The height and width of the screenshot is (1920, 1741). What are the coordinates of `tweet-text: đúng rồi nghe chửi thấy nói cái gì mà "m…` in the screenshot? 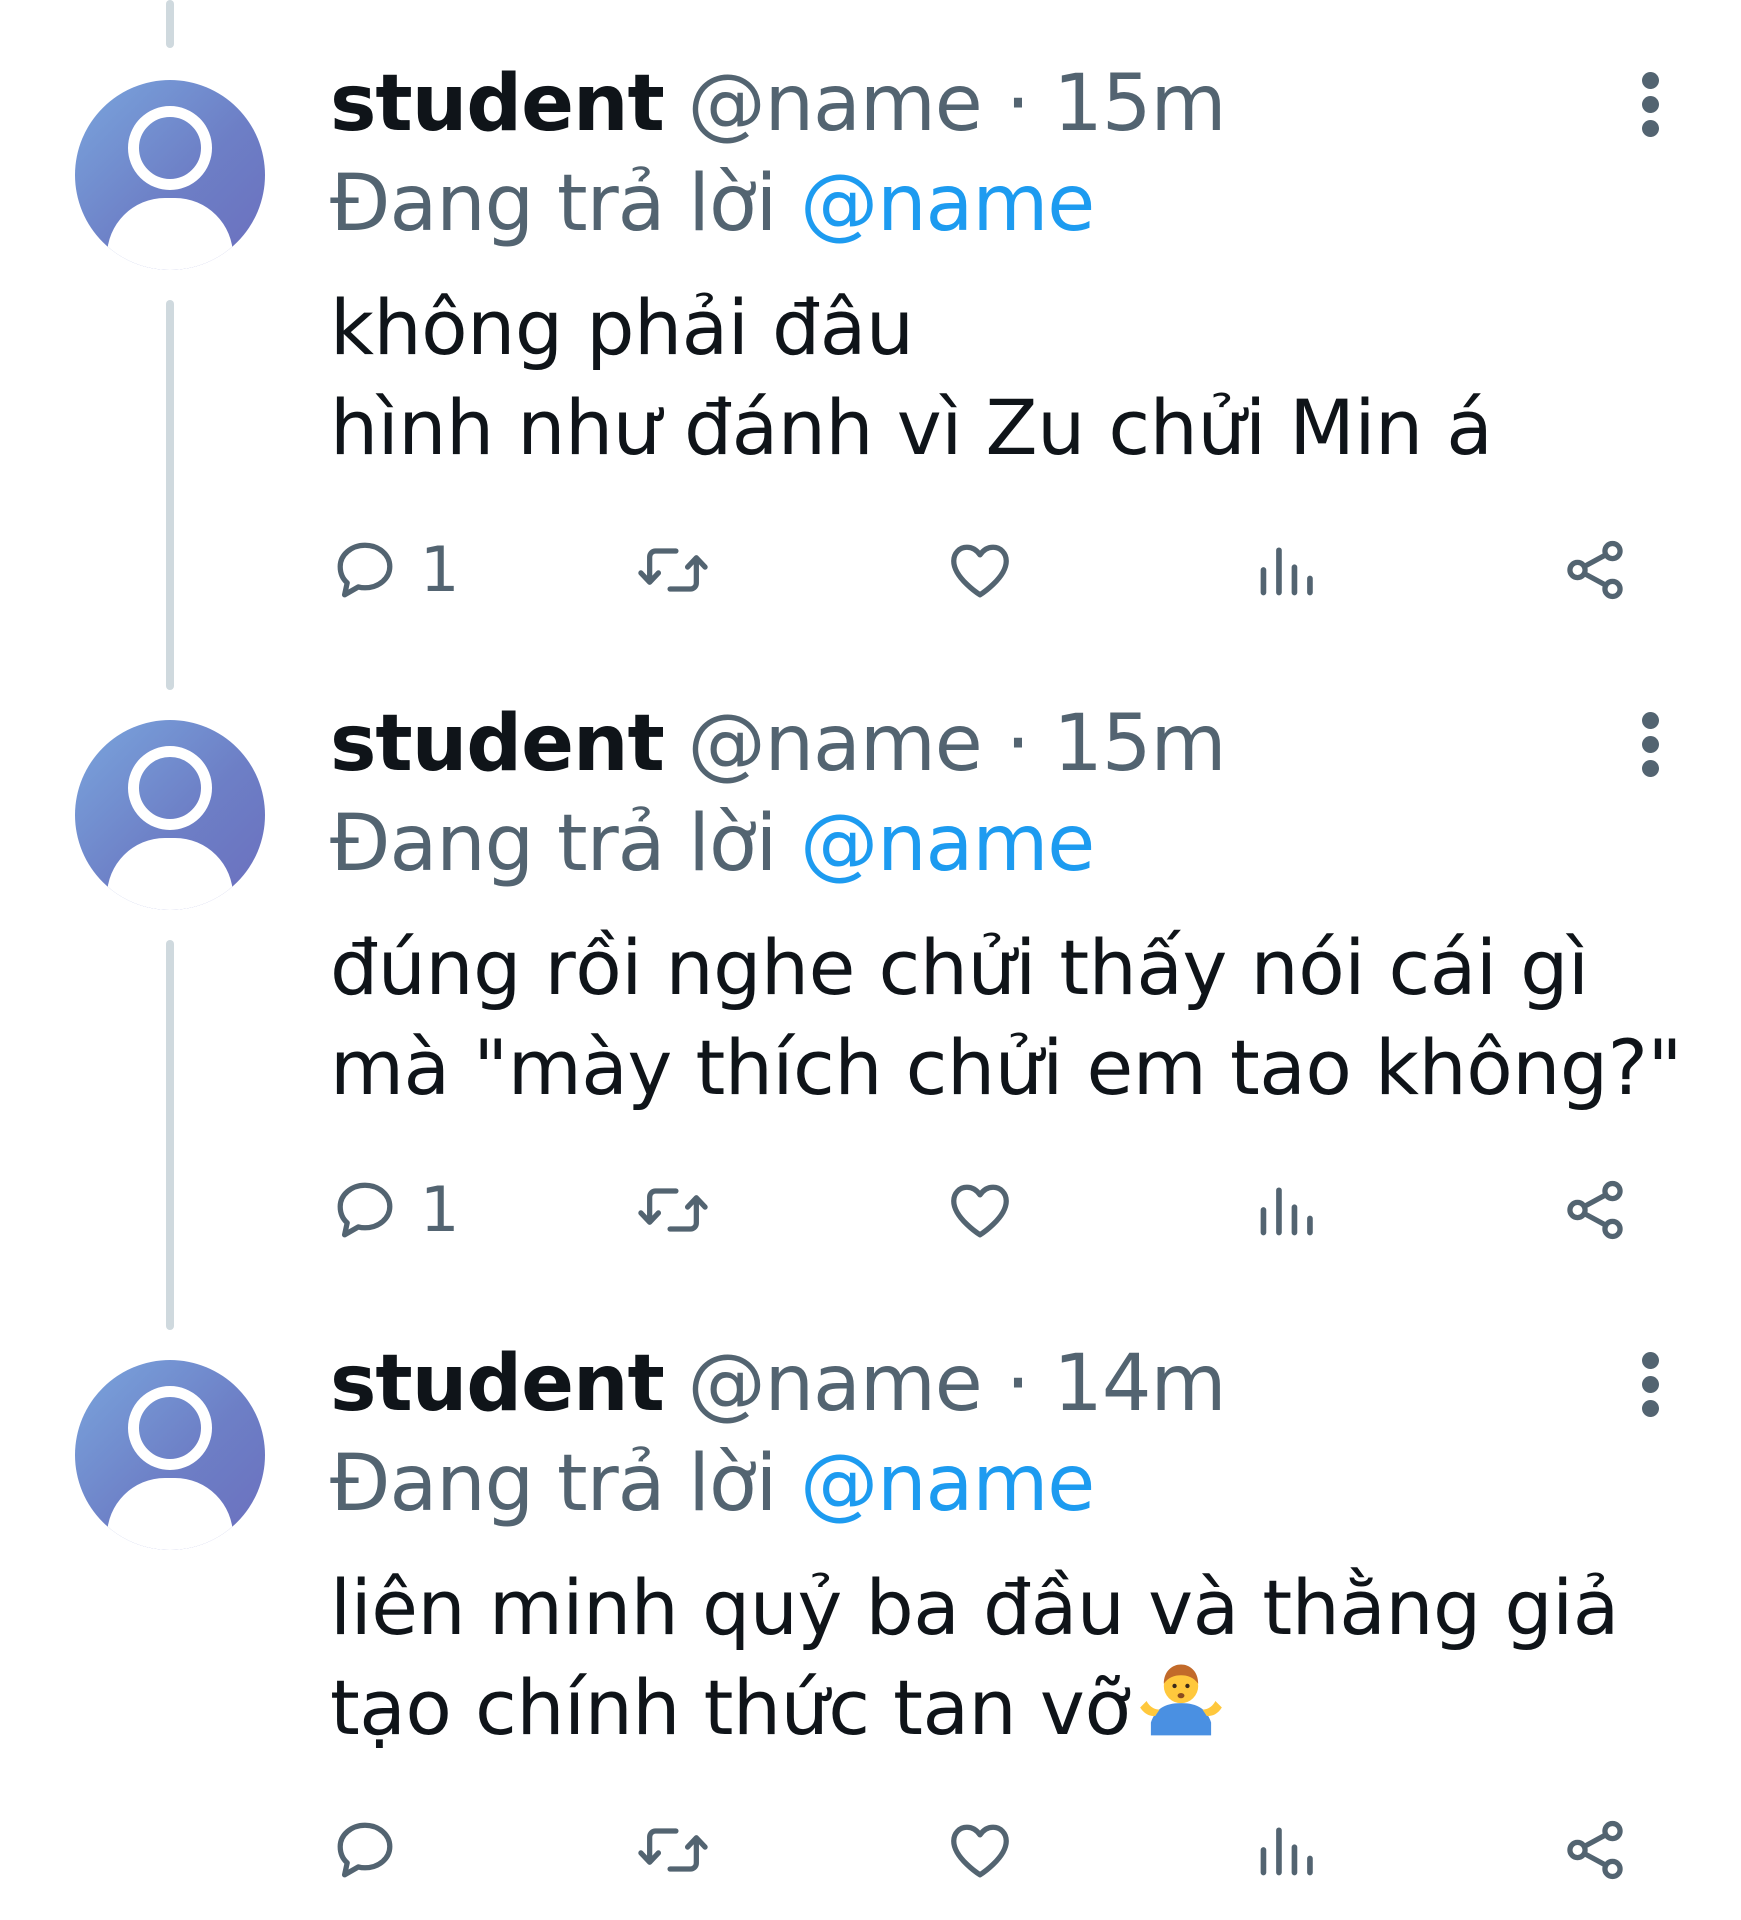 It's located at (1020, 1018).